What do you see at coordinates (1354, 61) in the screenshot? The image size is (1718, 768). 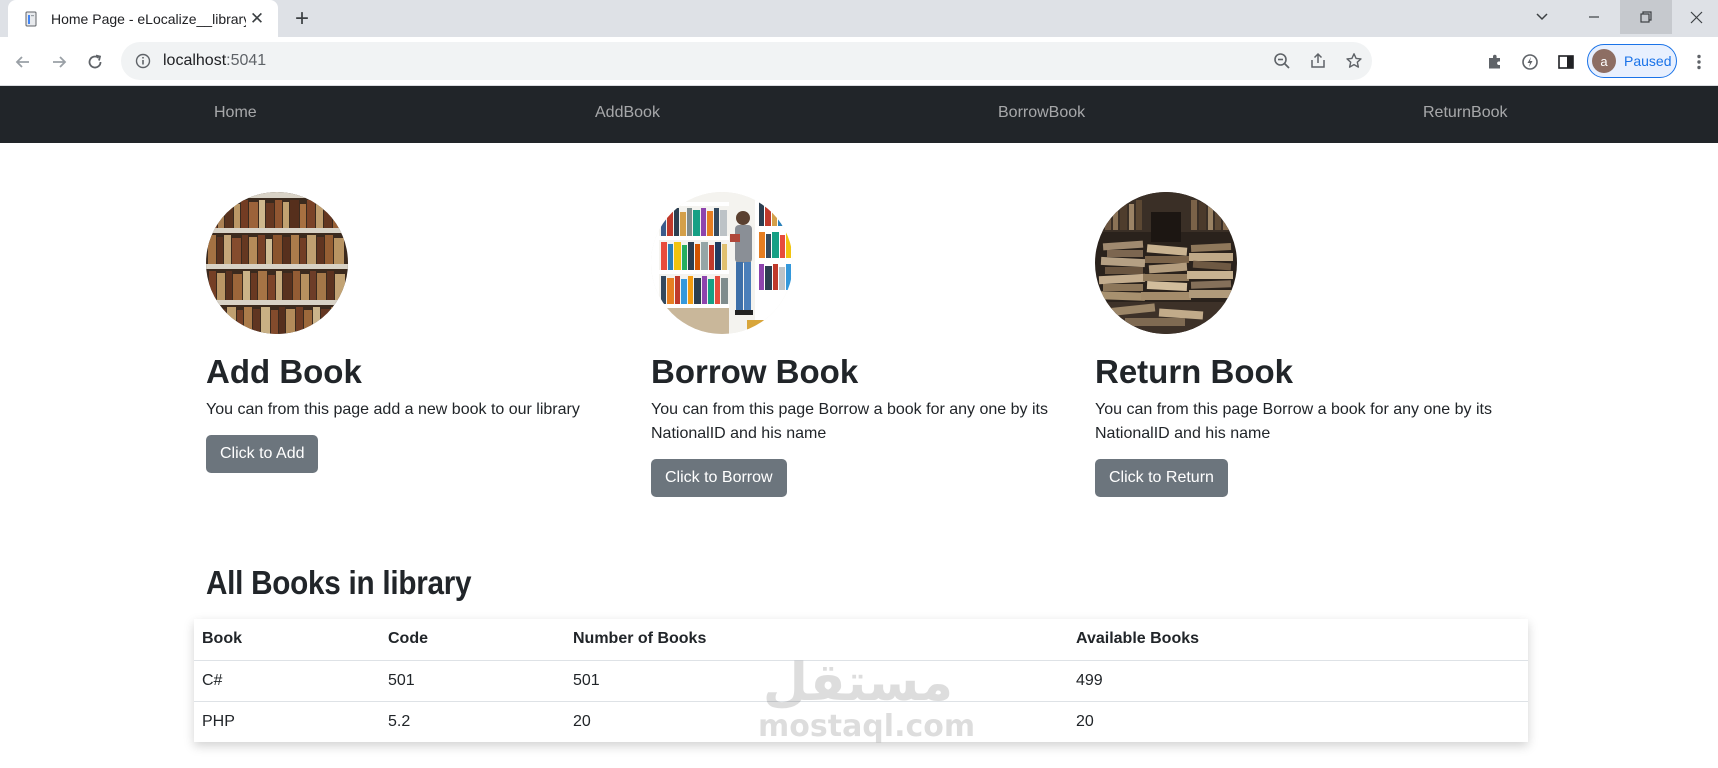 I see `bookmark-star-icon` at bounding box center [1354, 61].